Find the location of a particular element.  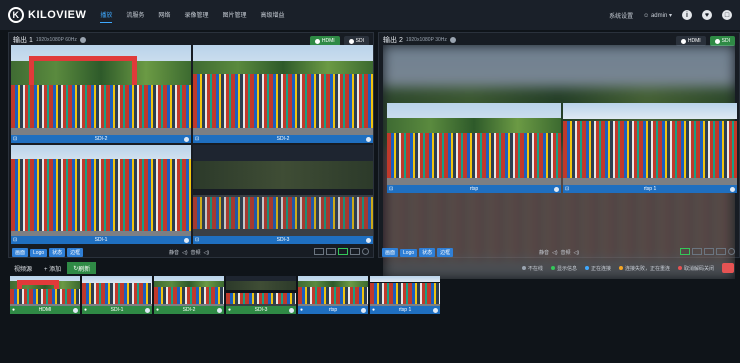

tile-label: SDI-3 is located at coordinates (283, 240).